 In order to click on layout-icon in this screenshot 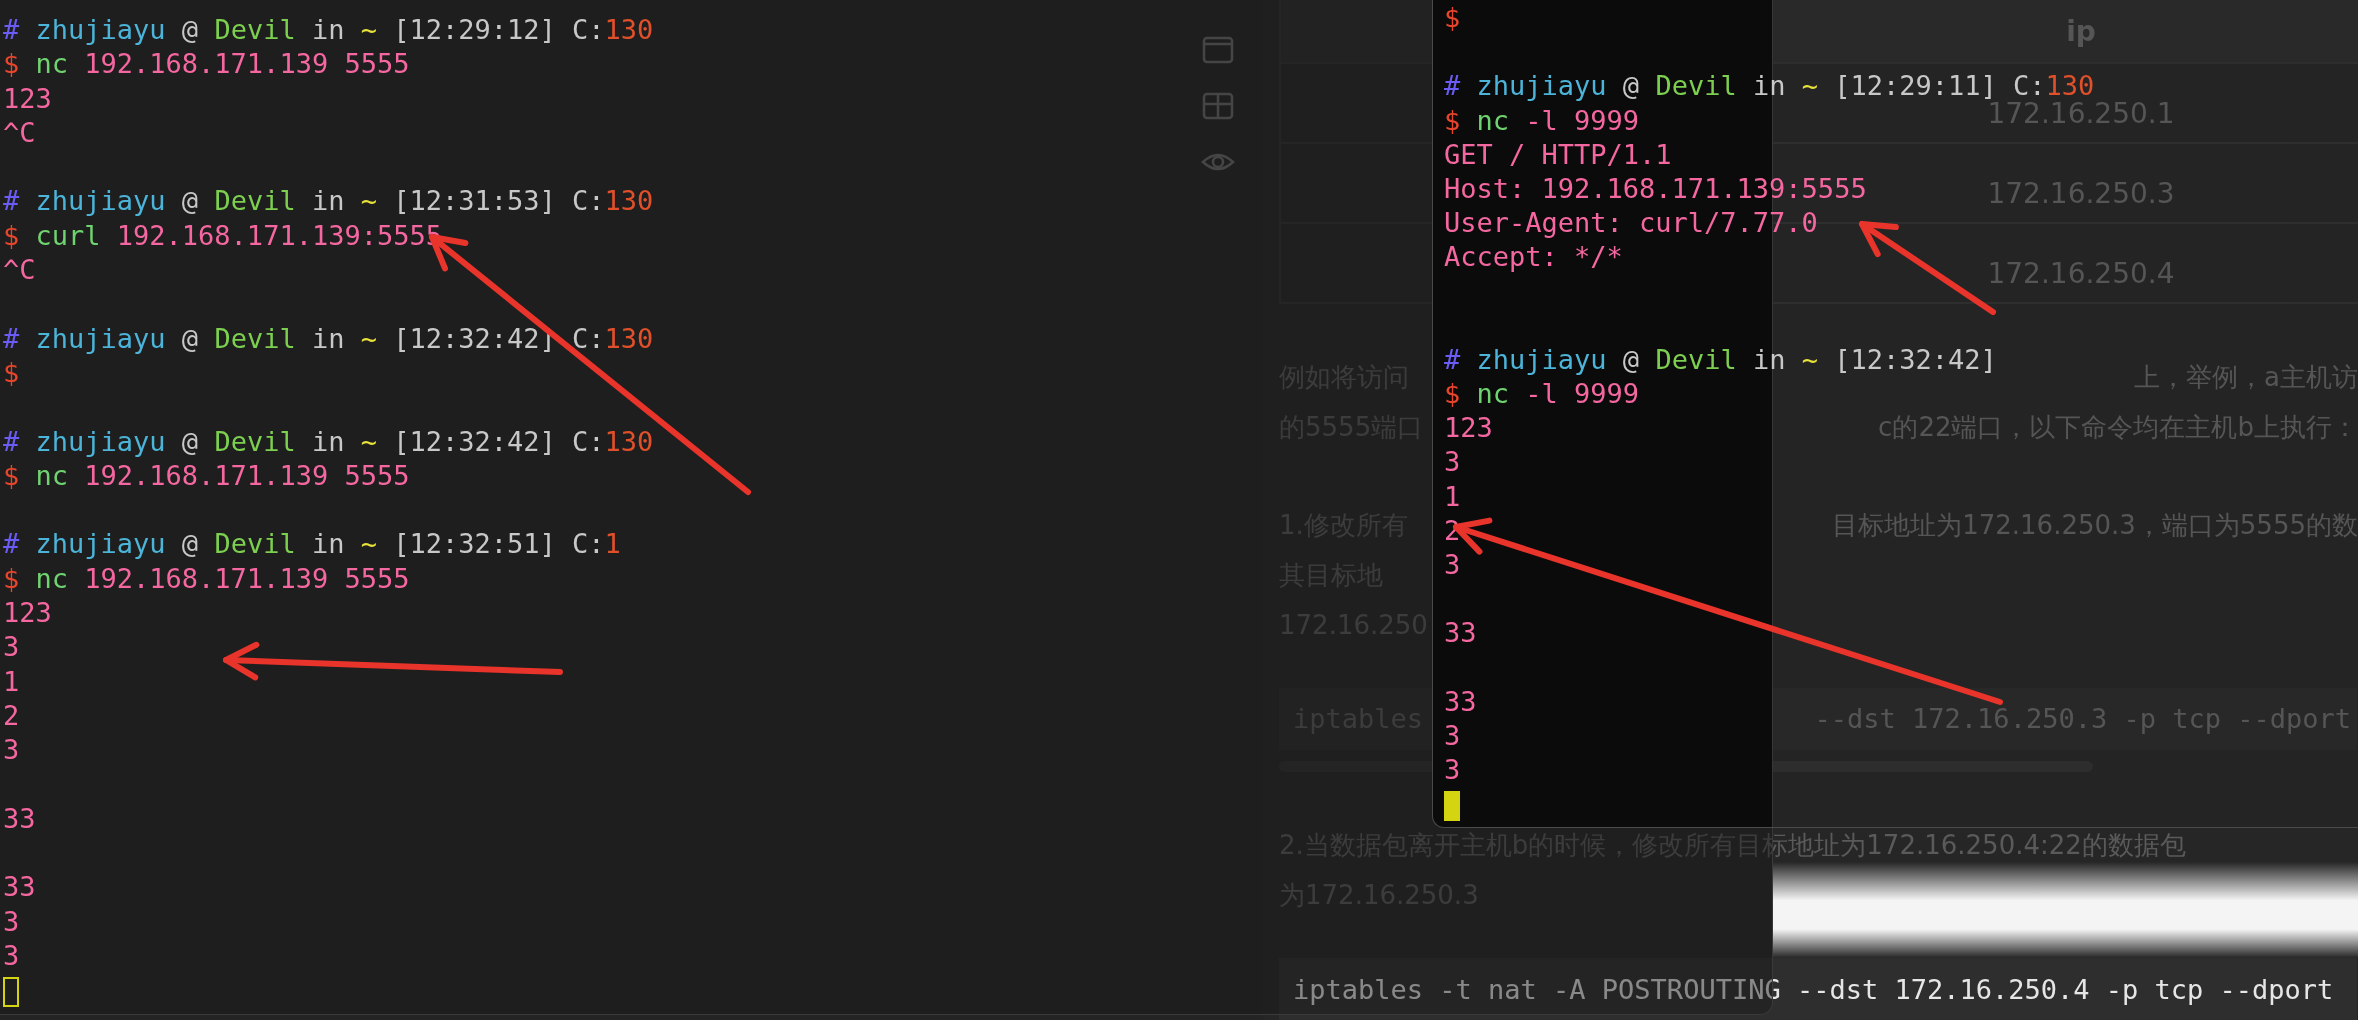, I will do `click(1218, 50)`.